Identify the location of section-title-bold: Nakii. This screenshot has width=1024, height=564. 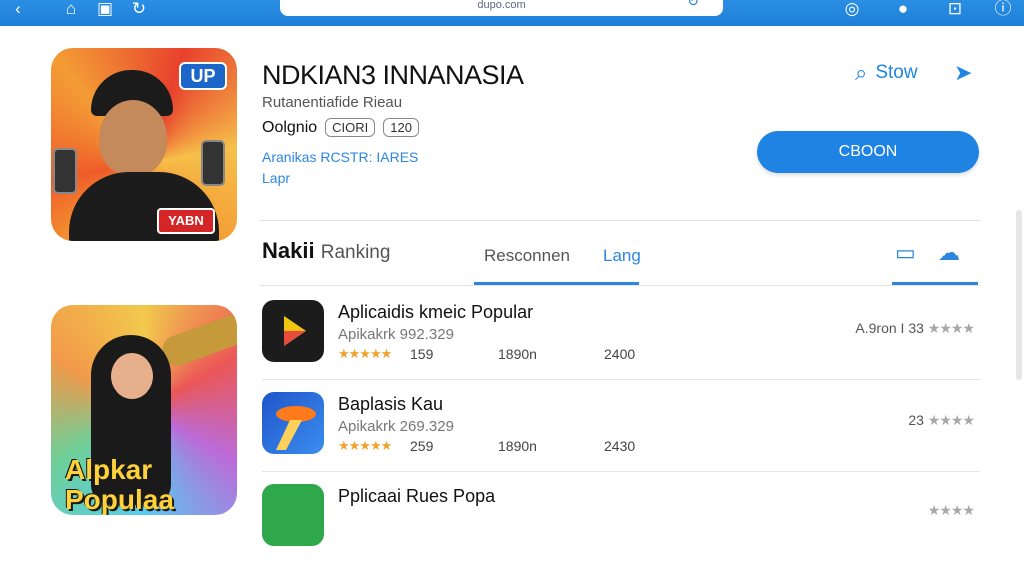
(288, 250).